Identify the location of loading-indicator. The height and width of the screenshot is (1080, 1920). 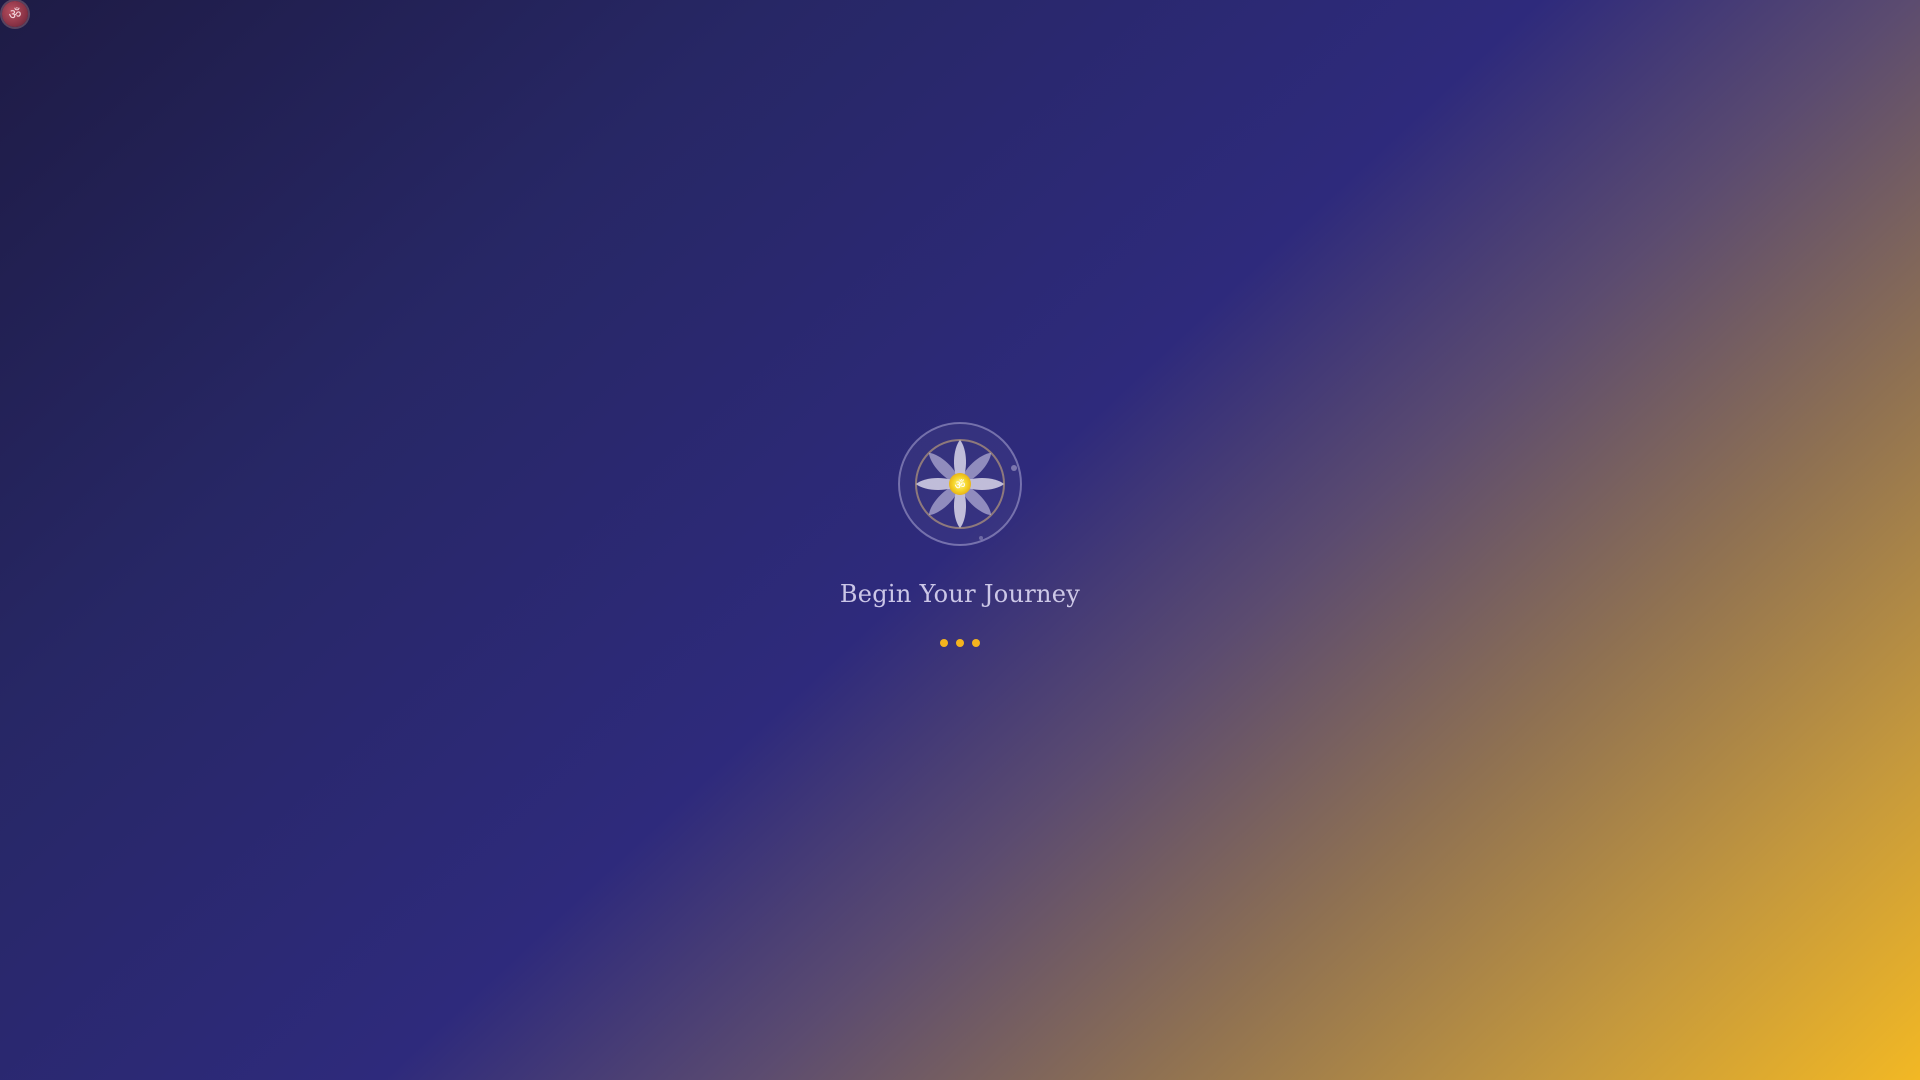
(960, 643).